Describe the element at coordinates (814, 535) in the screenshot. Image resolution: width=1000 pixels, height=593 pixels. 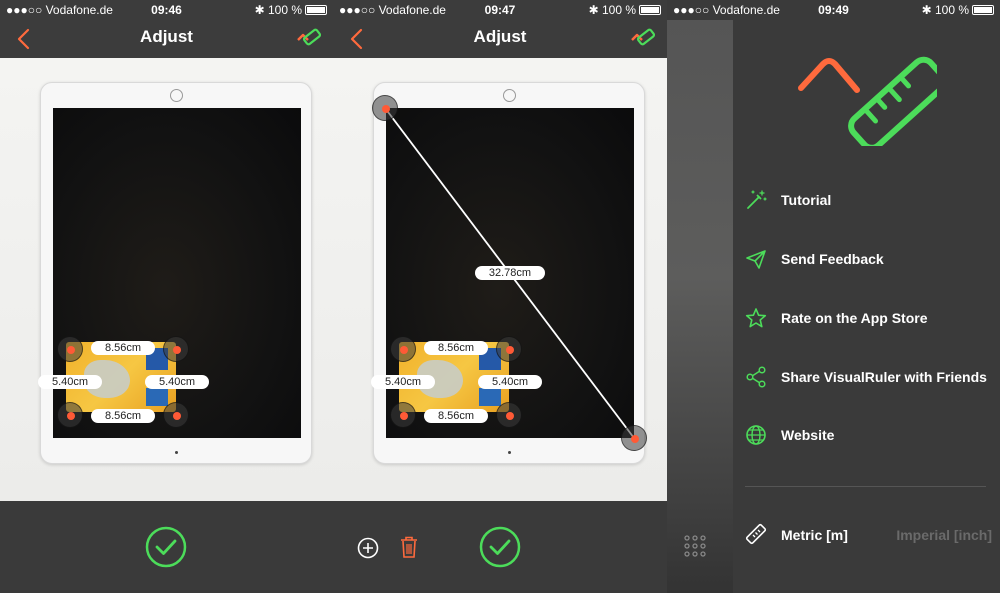
I see `unit-metric-option: Metric [m]` at that location.